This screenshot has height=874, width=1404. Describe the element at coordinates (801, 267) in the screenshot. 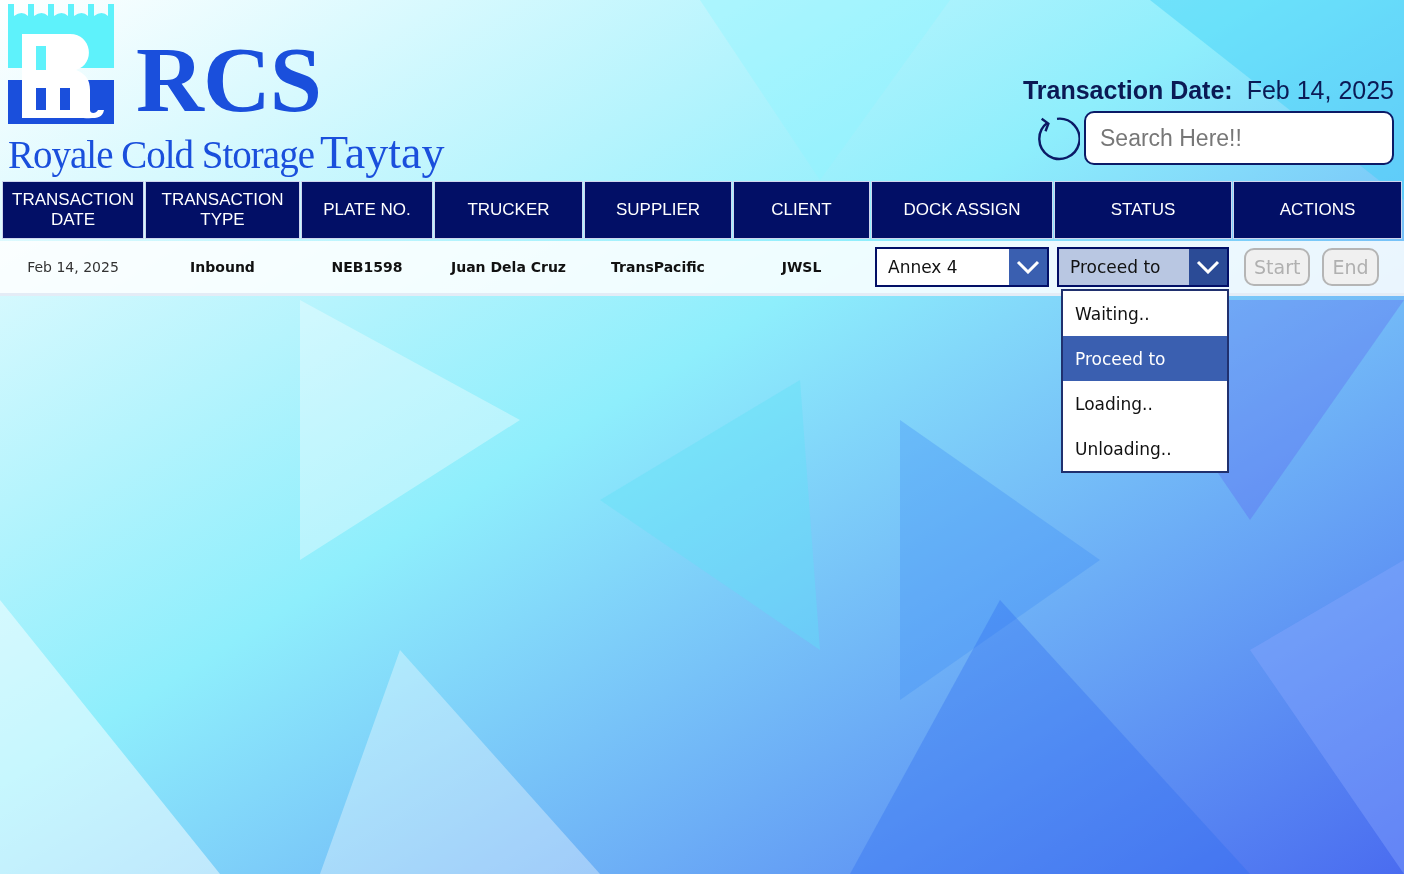

I see `table-cell: JWSL` at that location.